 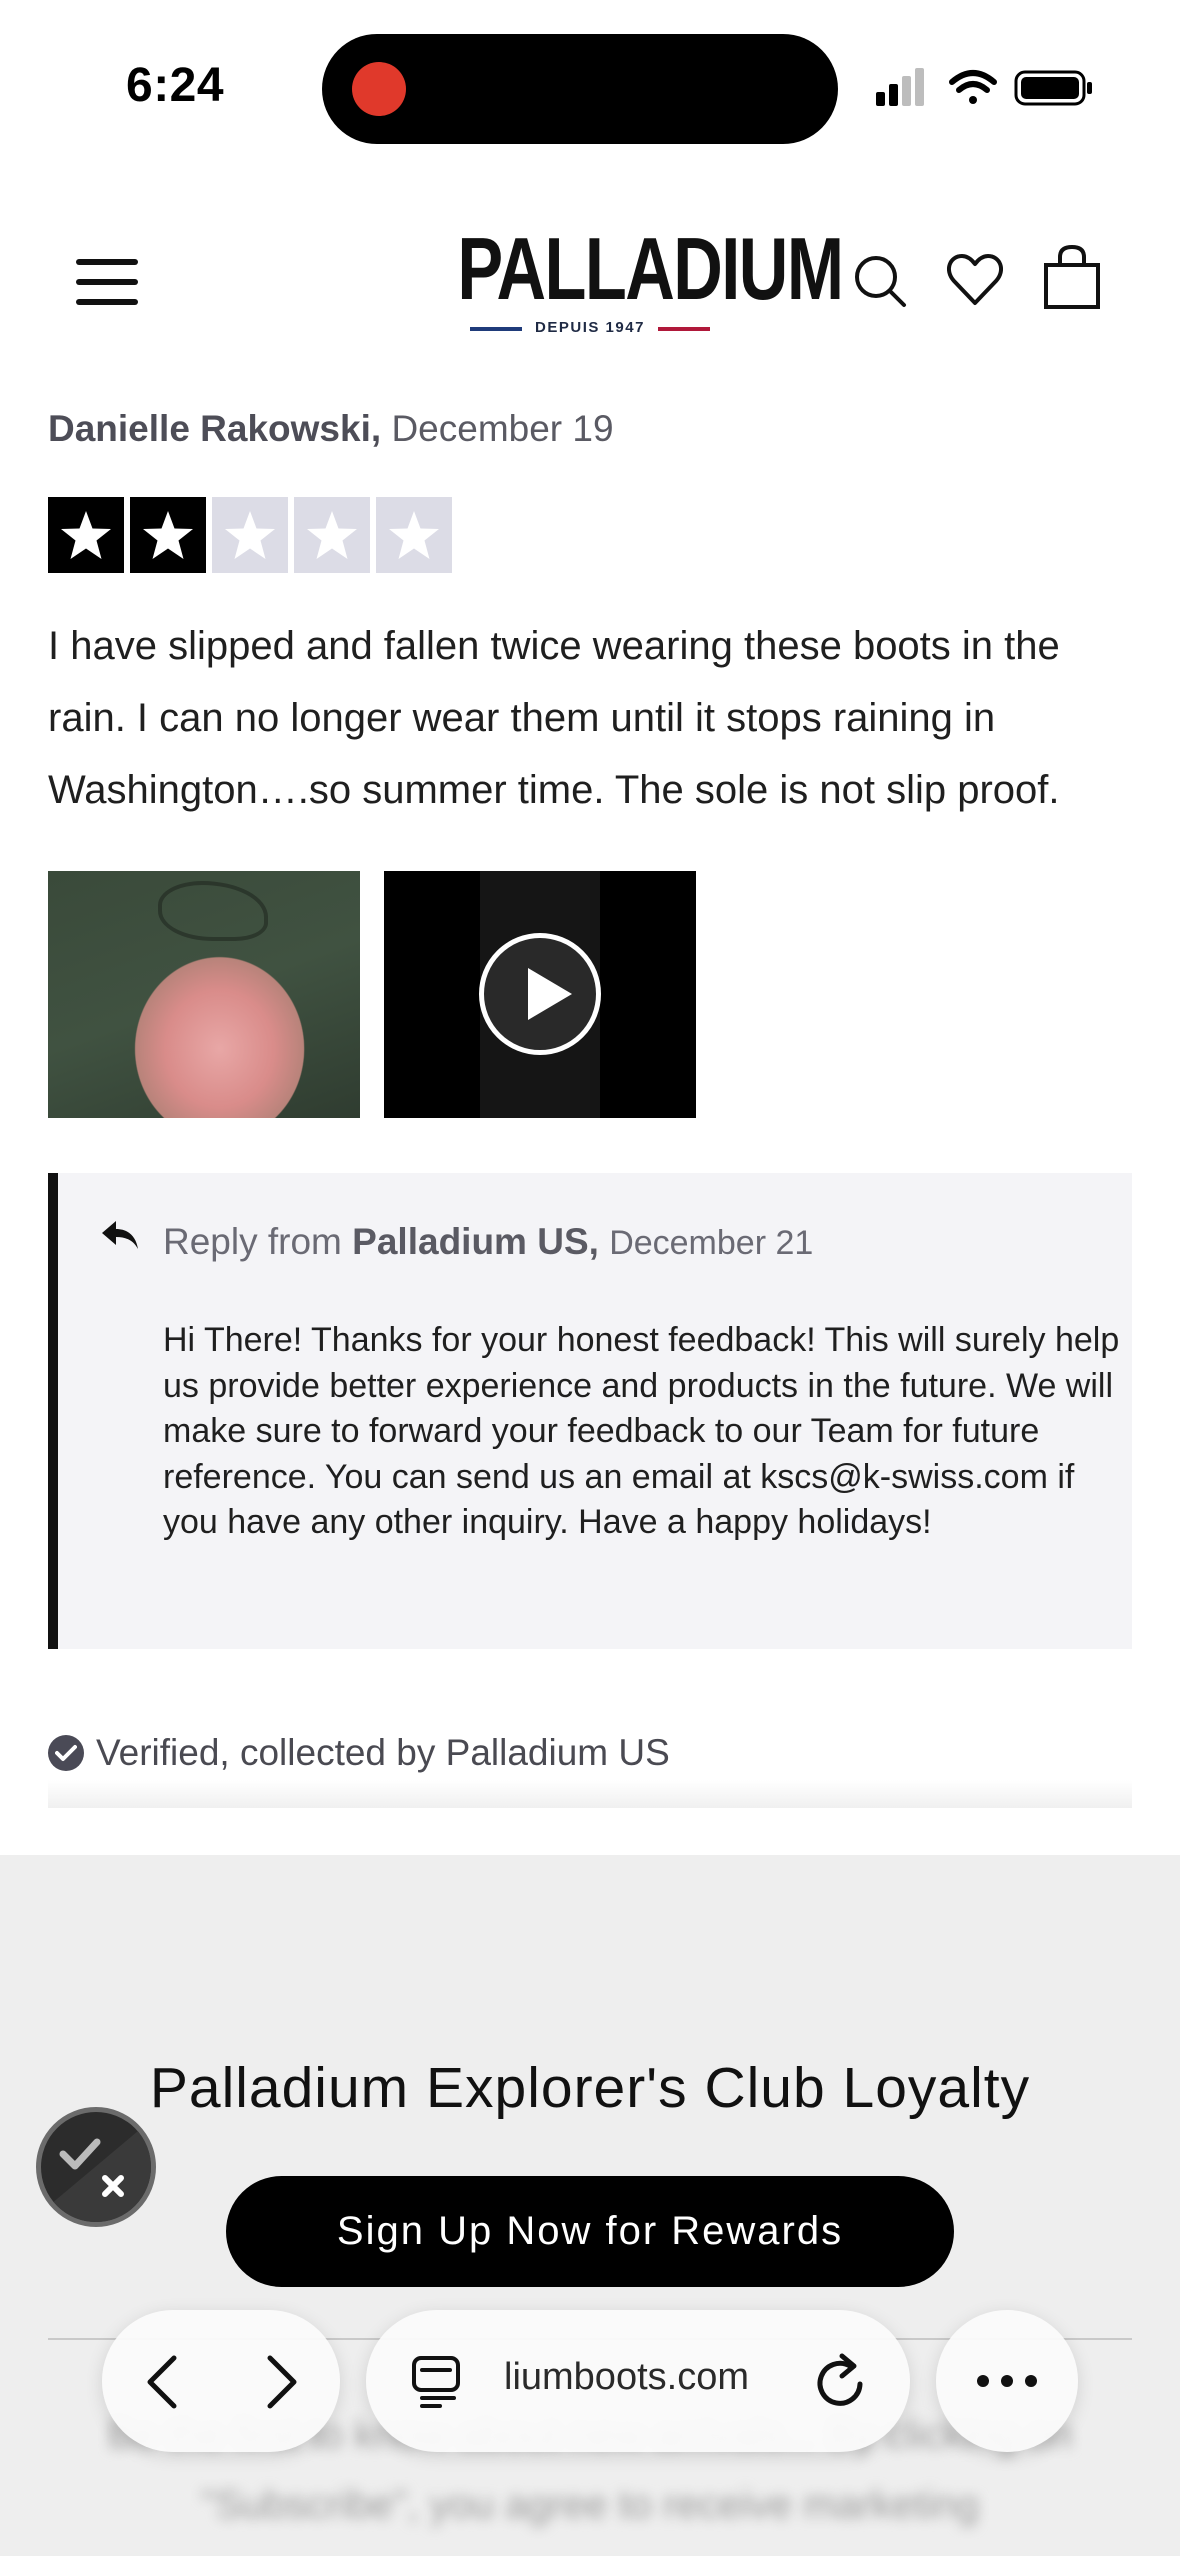 I want to click on tattoo-detail, so click(x=213, y=911).